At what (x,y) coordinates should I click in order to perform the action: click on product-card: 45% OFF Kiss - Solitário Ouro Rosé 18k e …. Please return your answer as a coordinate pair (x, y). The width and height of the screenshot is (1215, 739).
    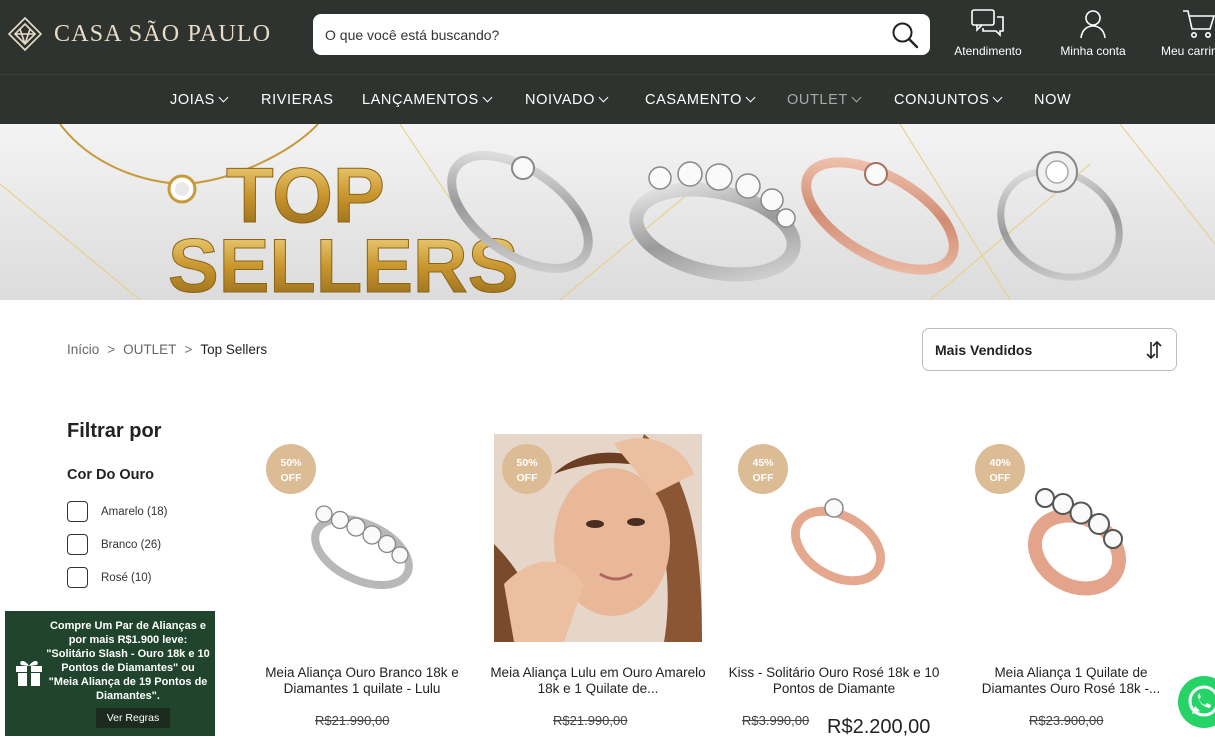
    Looking at the image, I should click on (834, 586).